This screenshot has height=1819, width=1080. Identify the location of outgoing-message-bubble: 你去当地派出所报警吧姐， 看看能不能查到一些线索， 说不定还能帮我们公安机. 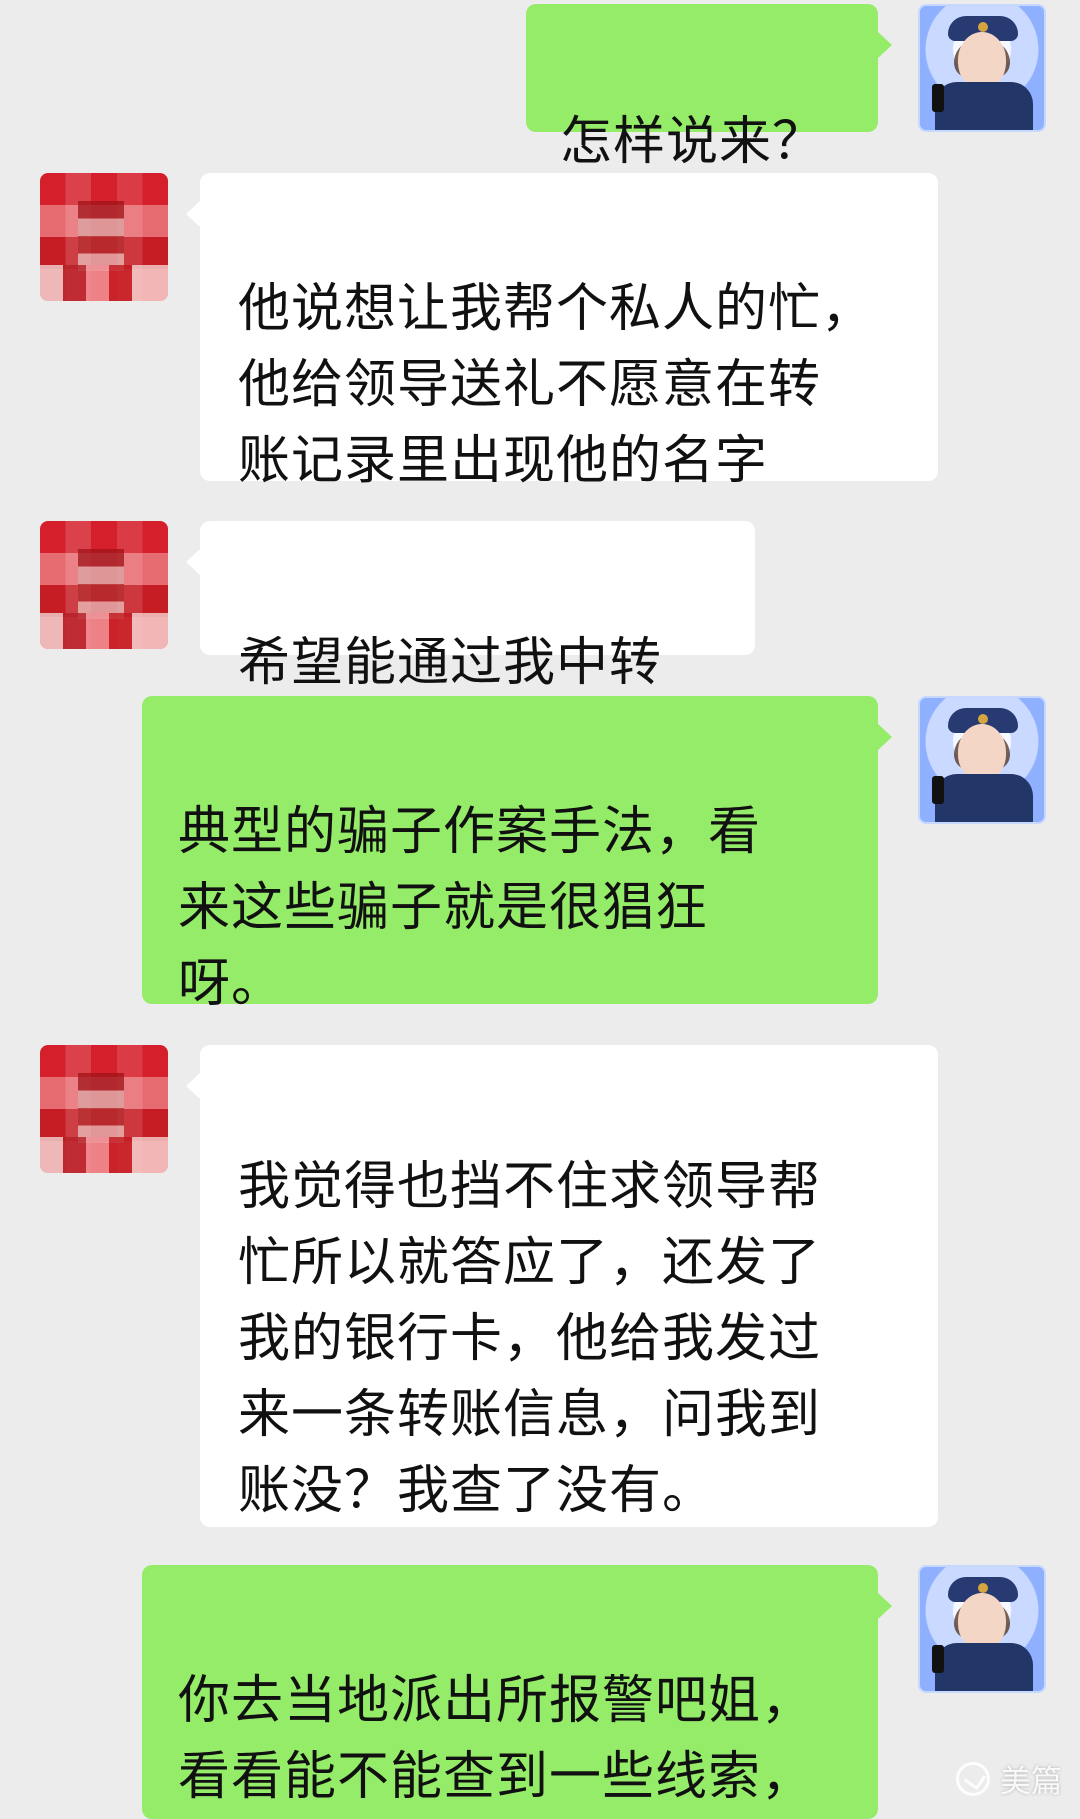
(517, 1692).